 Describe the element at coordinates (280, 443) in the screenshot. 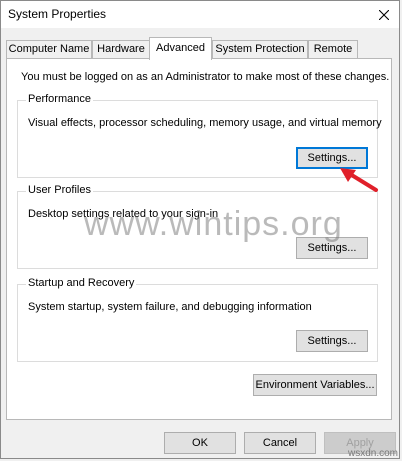

I see `cancel-button: Cancel` at that location.